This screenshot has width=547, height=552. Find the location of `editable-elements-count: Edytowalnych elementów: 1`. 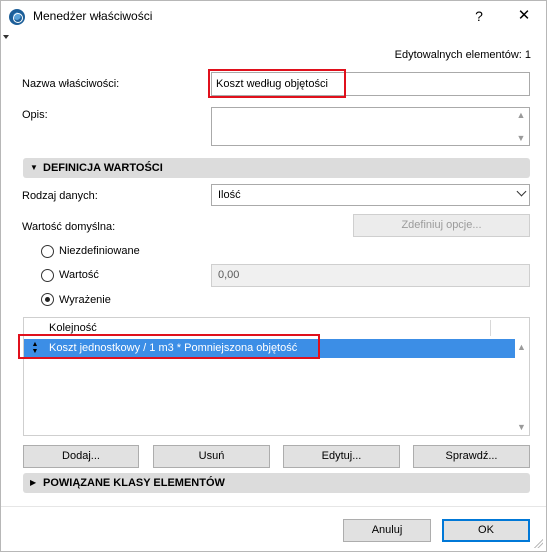

editable-elements-count: Edytowalnych elementów: 1 is located at coordinates (462, 55).